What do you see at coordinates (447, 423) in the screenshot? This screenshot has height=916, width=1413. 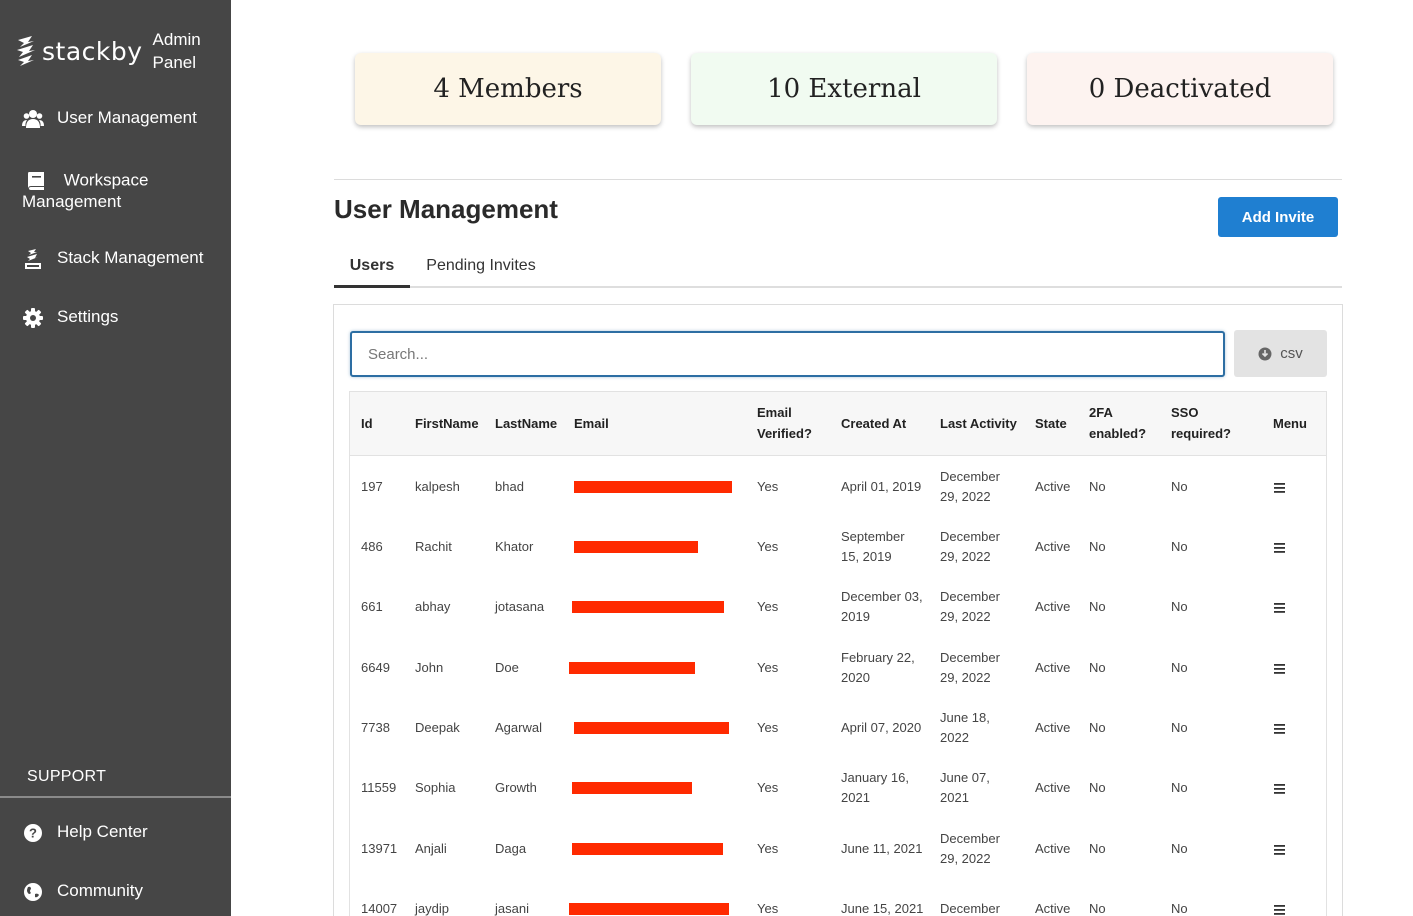 I see `col-firstname: FirstName` at bounding box center [447, 423].